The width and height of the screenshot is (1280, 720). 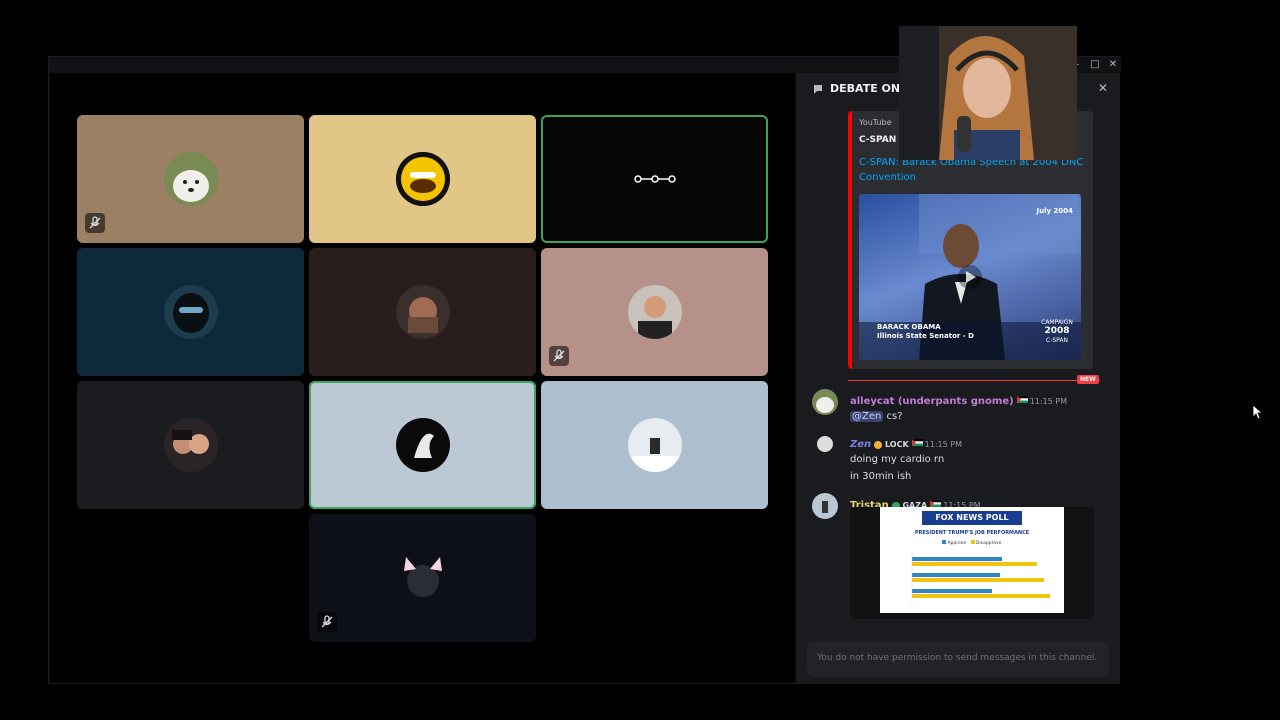 What do you see at coordinates (1103, 88) in the screenshot?
I see `close-chat-icon: ✕` at bounding box center [1103, 88].